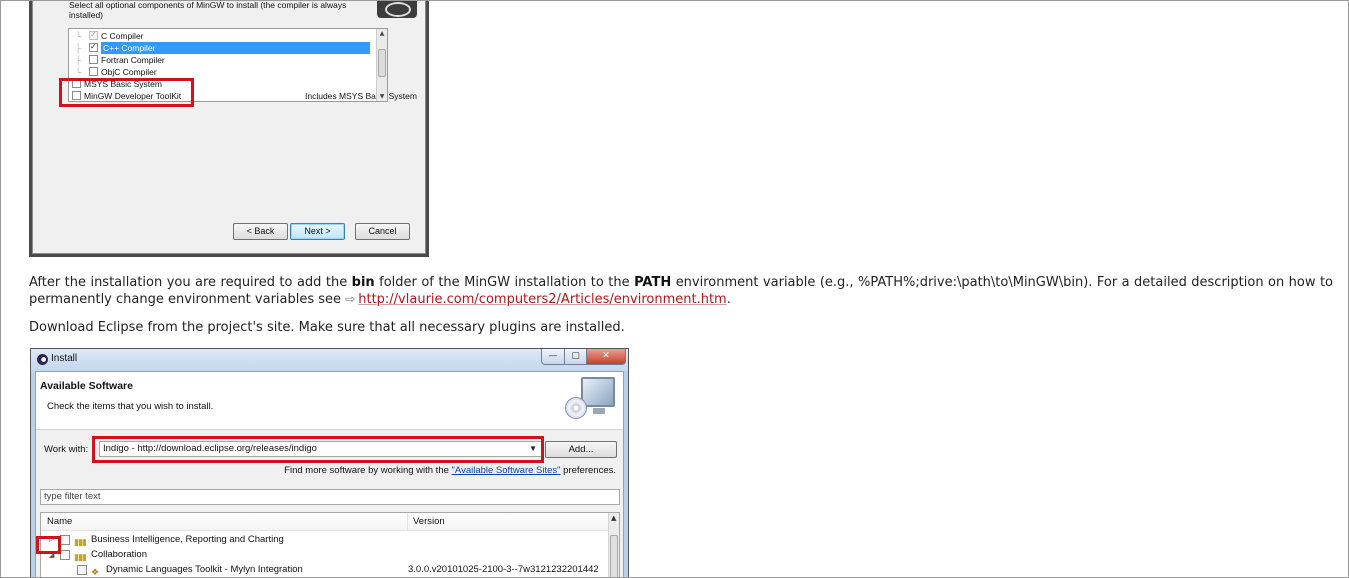 This screenshot has height=578, width=1349. What do you see at coordinates (64, 358) in the screenshot?
I see `window-title: Install` at bounding box center [64, 358].